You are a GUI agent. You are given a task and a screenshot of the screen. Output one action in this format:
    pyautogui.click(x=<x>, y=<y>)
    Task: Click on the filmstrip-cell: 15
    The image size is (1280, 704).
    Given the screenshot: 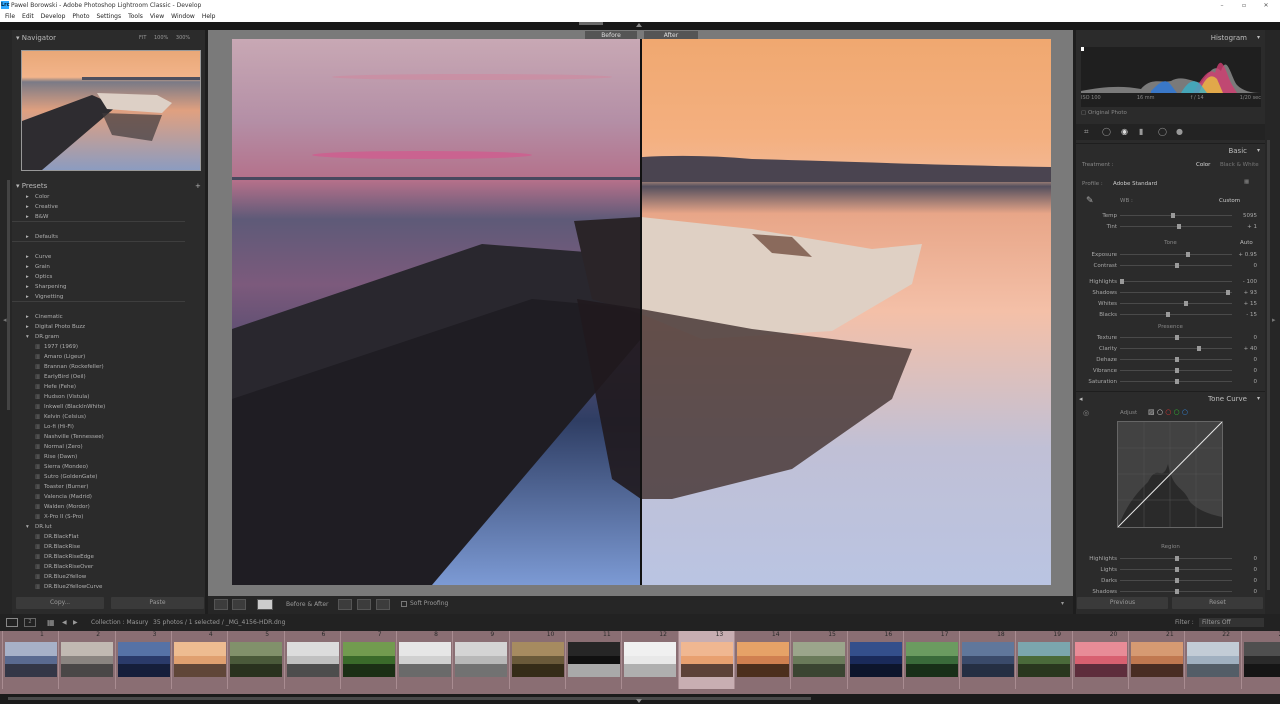 What is the action you would take?
    pyautogui.click(x=818, y=660)
    